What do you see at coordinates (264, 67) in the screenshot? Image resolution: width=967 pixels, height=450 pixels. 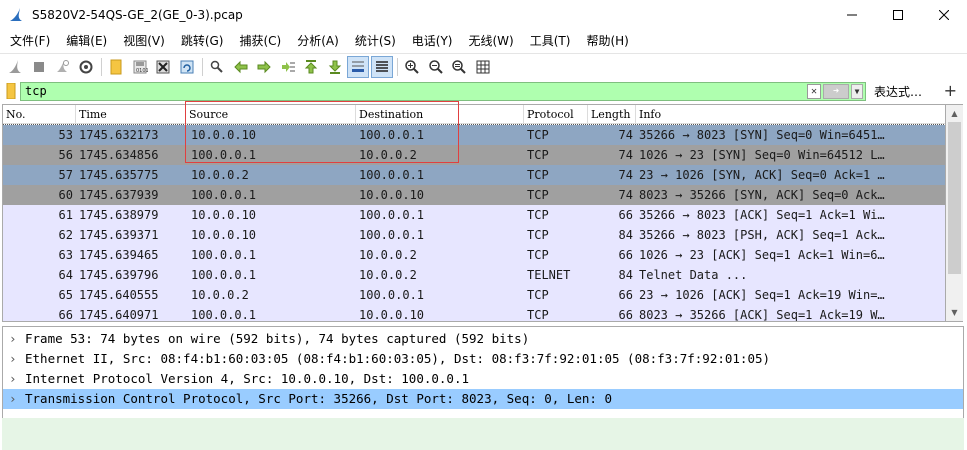 I see `go-forward-button` at bounding box center [264, 67].